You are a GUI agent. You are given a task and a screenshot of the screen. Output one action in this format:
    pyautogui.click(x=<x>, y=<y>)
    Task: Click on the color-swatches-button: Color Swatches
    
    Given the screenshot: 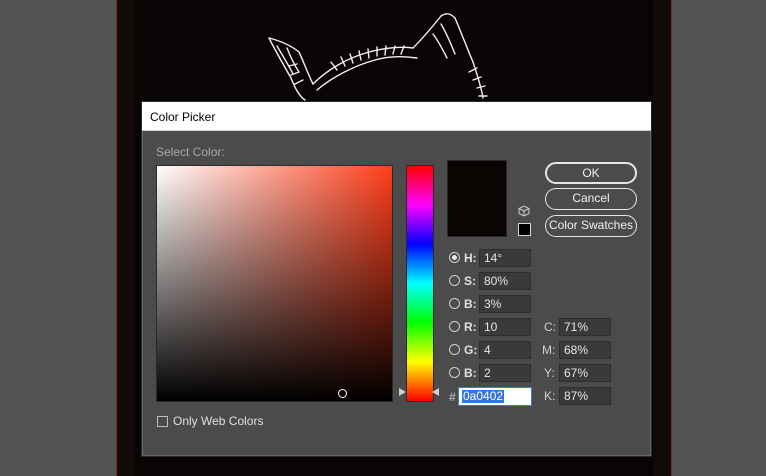 What is the action you would take?
    pyautogui.click(x=591, y=226)
    